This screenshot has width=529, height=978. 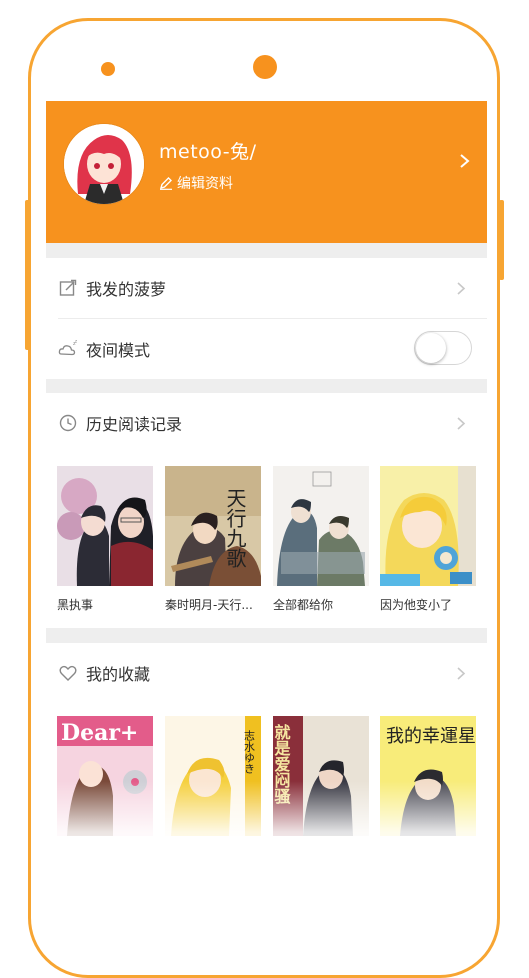 I want to click on profile-header: metoo-兔/ 编辑资料, so click(x=266, y=172).